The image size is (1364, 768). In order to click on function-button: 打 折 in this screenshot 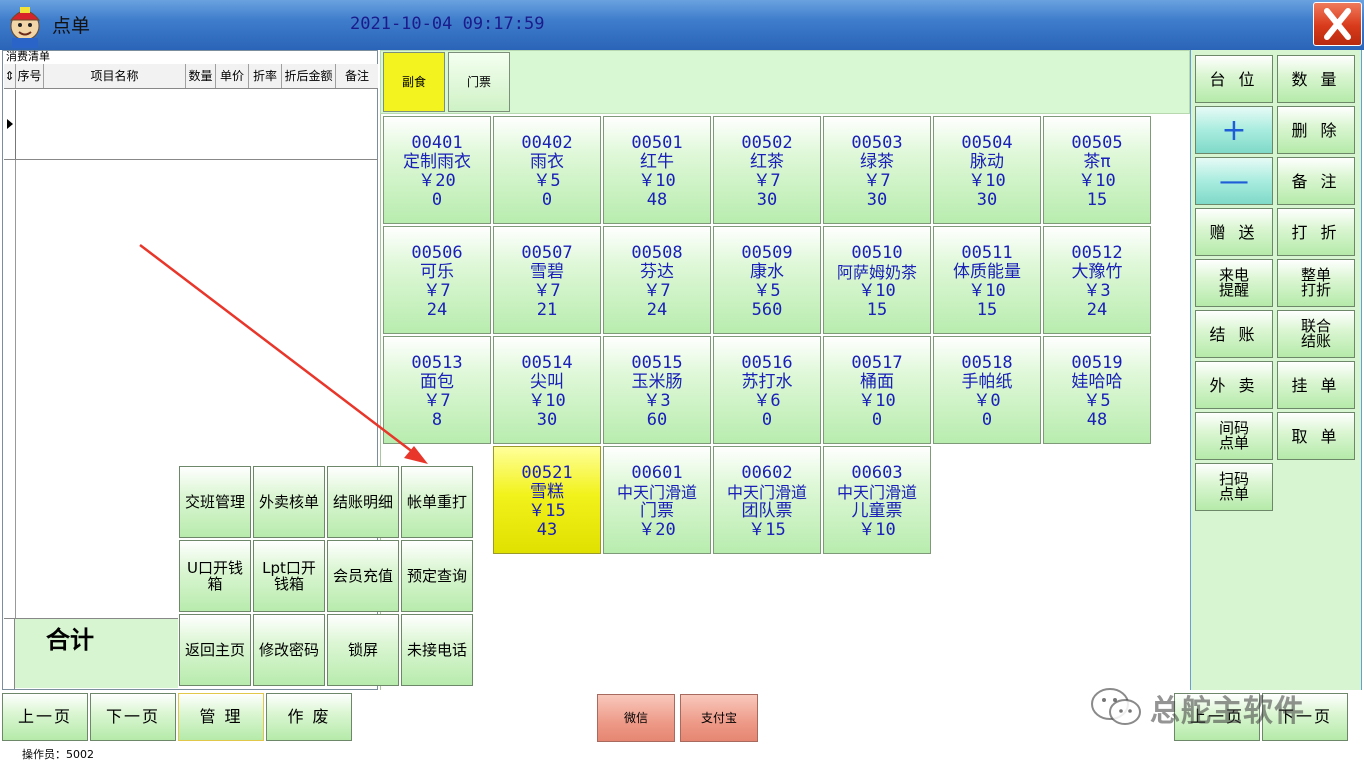, I will do `click(1316, 232)`.